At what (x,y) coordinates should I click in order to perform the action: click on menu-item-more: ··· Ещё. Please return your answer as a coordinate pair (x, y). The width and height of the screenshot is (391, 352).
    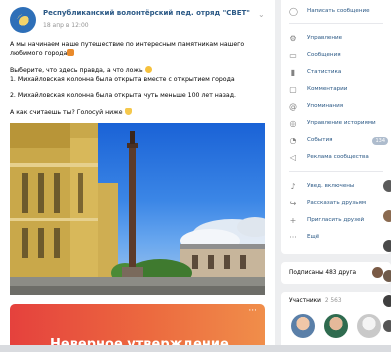
    Looking at the image, I should click on (336, 238).